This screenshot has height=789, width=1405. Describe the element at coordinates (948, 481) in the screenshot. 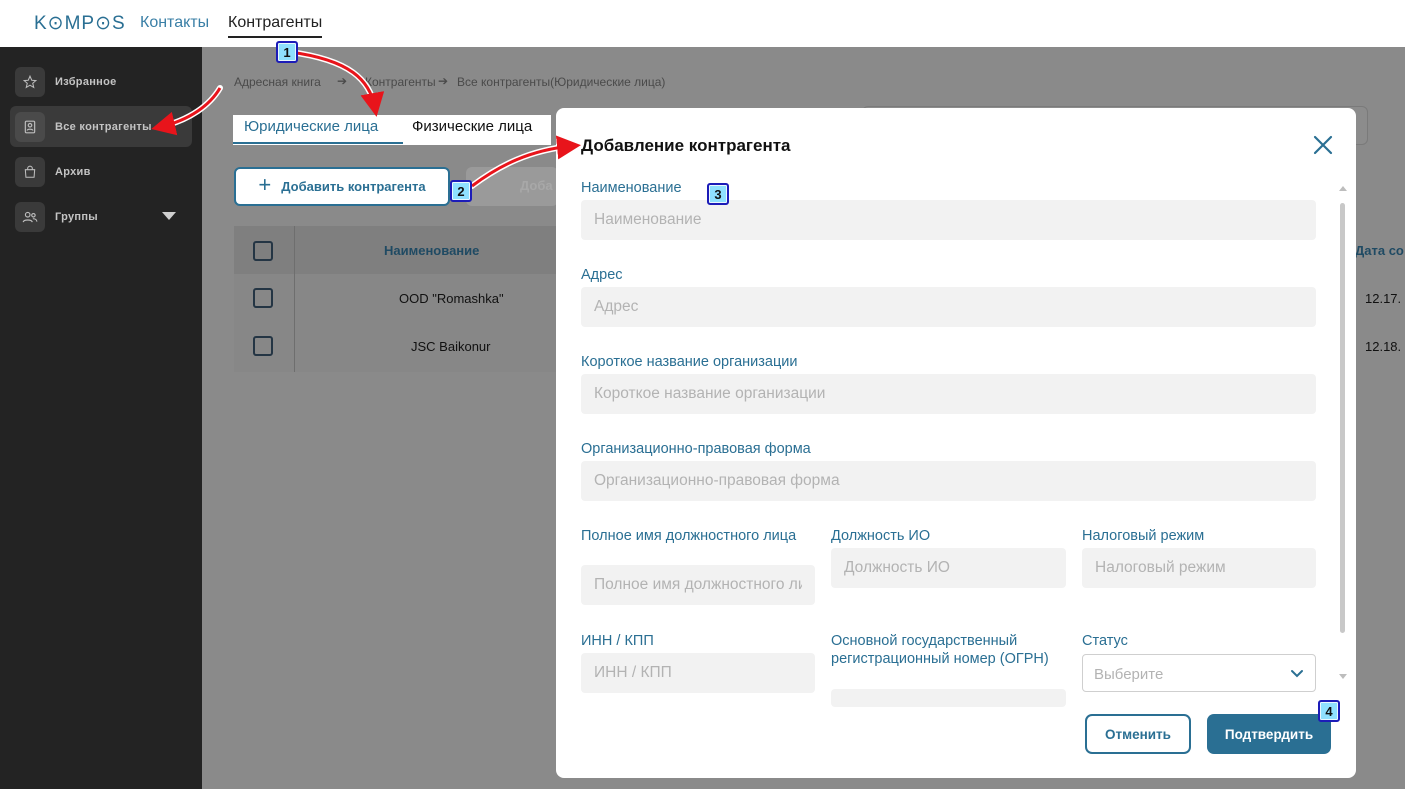

I see `legal-form-input` at that location.